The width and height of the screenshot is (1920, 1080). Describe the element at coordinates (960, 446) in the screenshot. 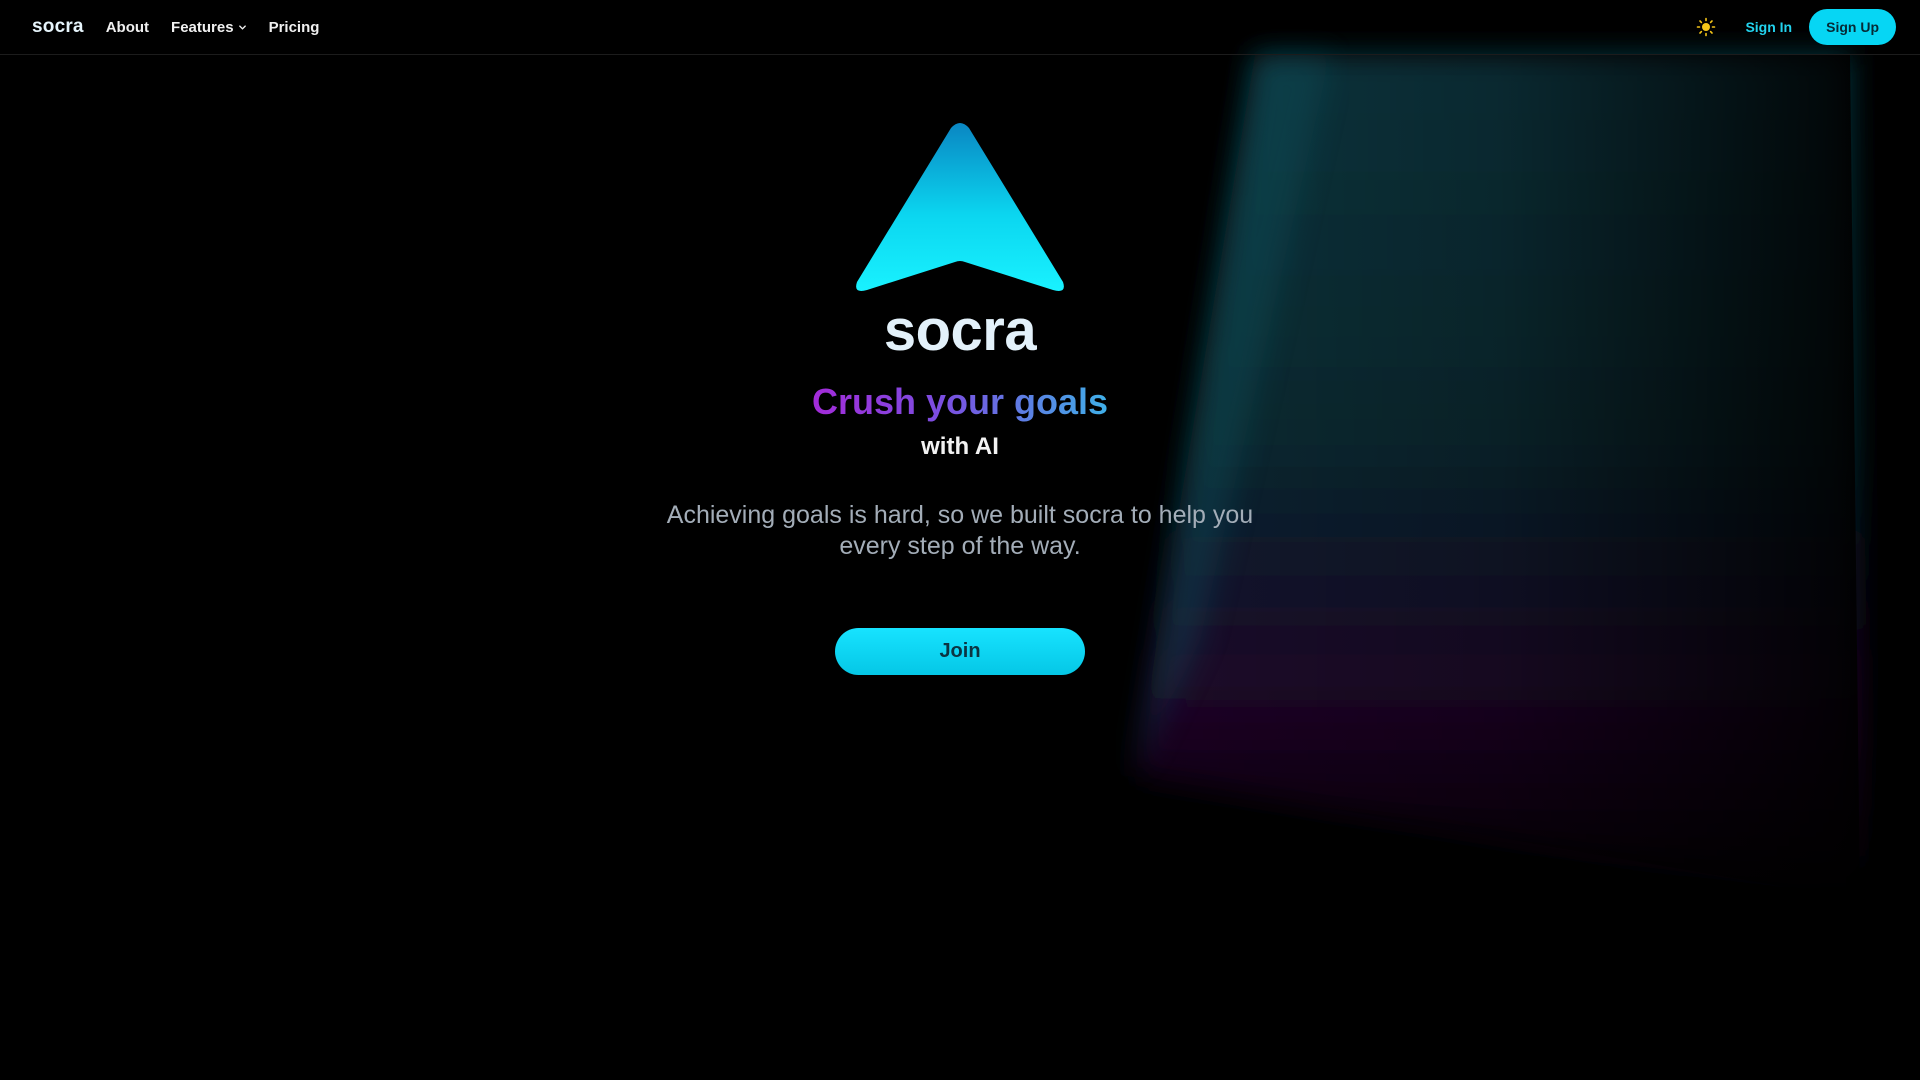

I see `hero-sub-tagline: with AI` at that location.